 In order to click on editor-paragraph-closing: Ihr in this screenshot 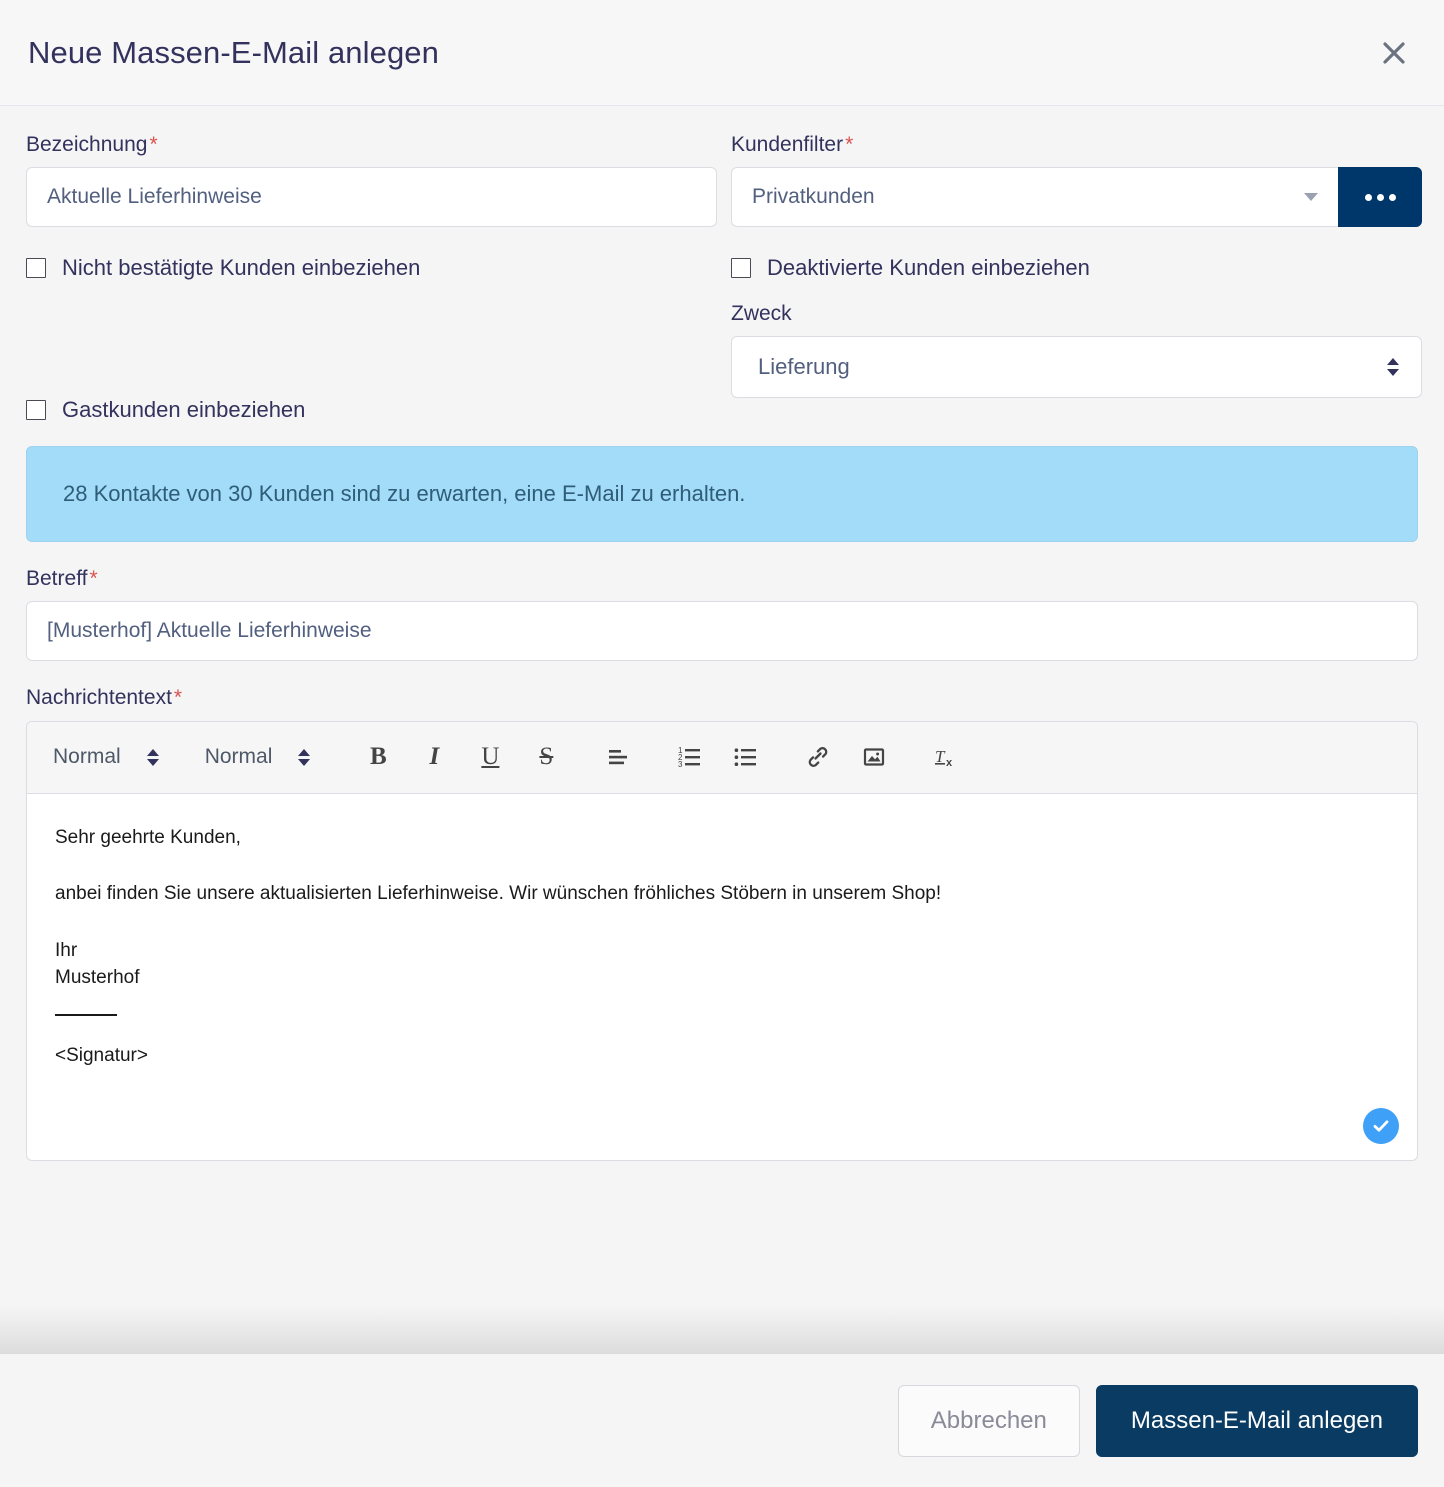, I will do `click(66, 950)`.